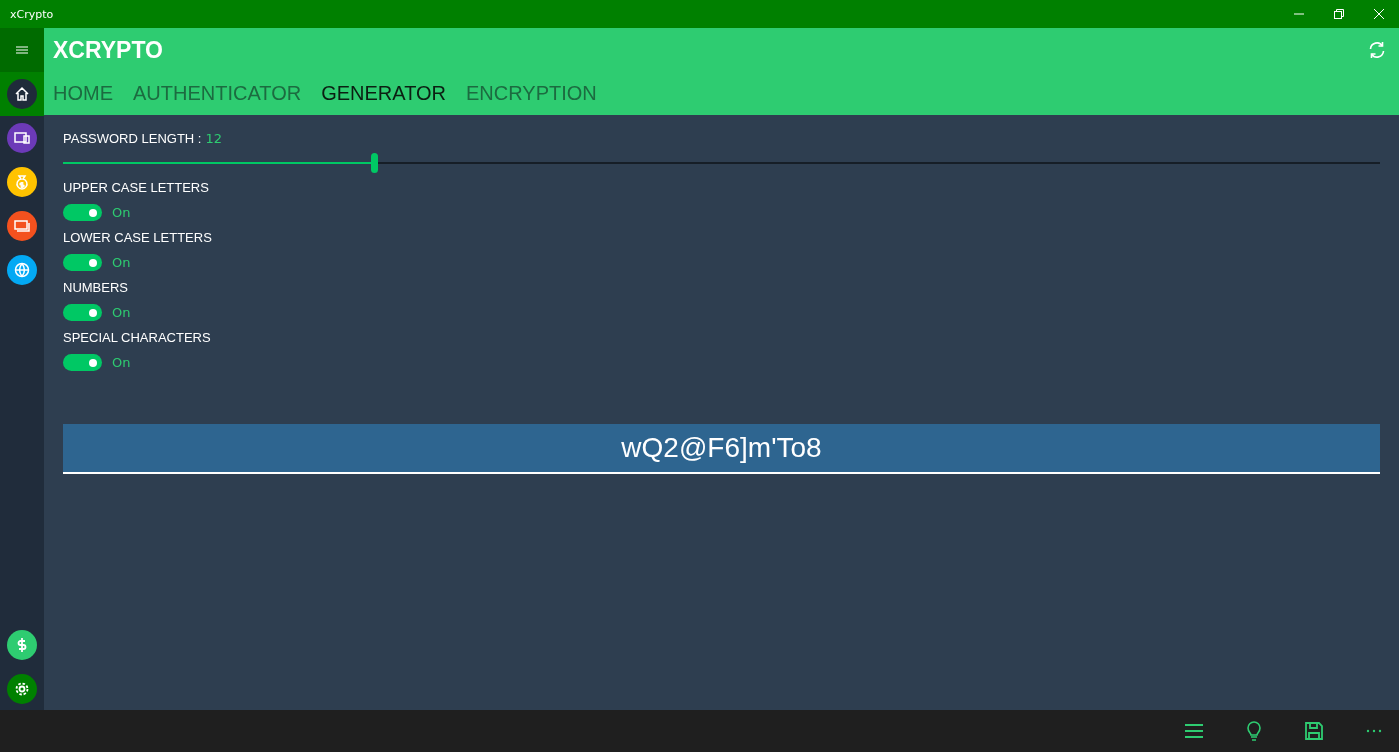  What do you see at coordinates (374, 163) in the screenshot?
I see `slider-thumb` at bounding box center [374, 163].